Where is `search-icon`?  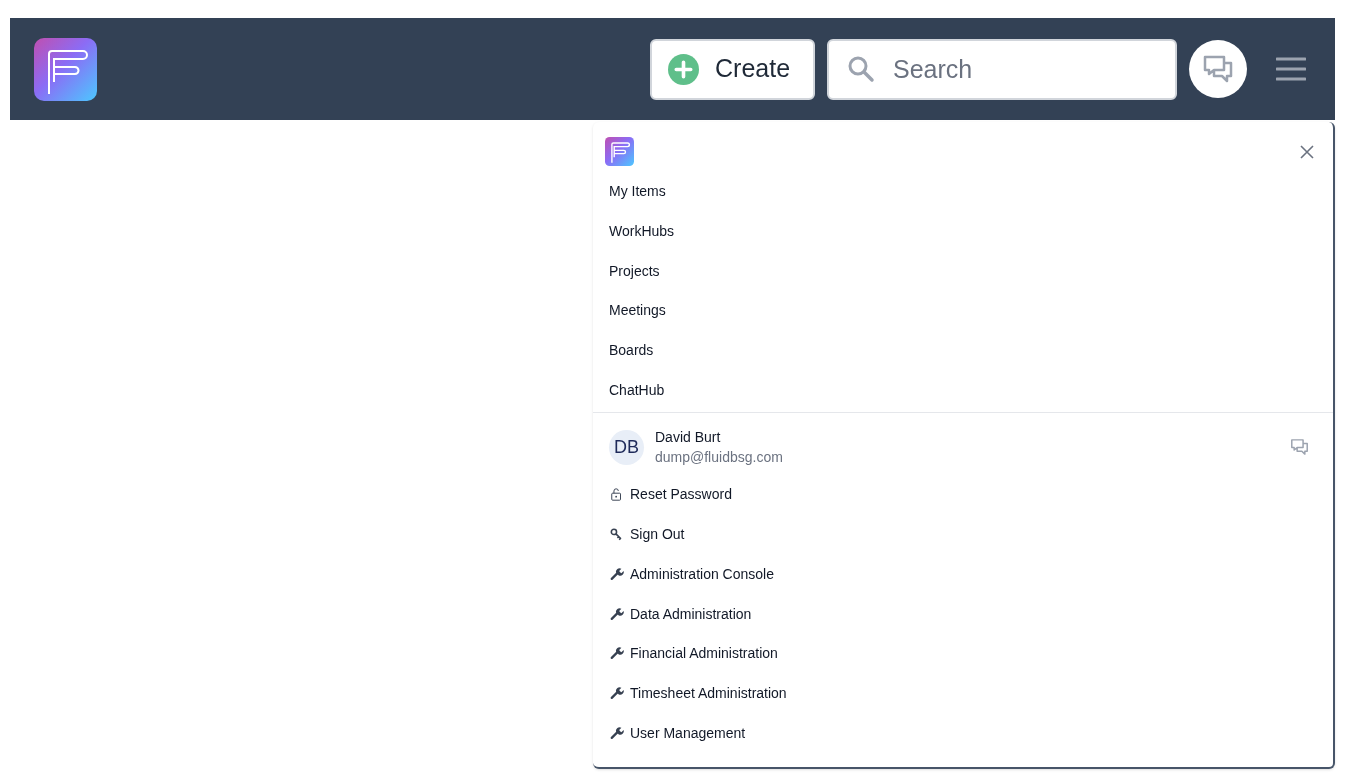 search-icon is located at coordinates (861, 68).